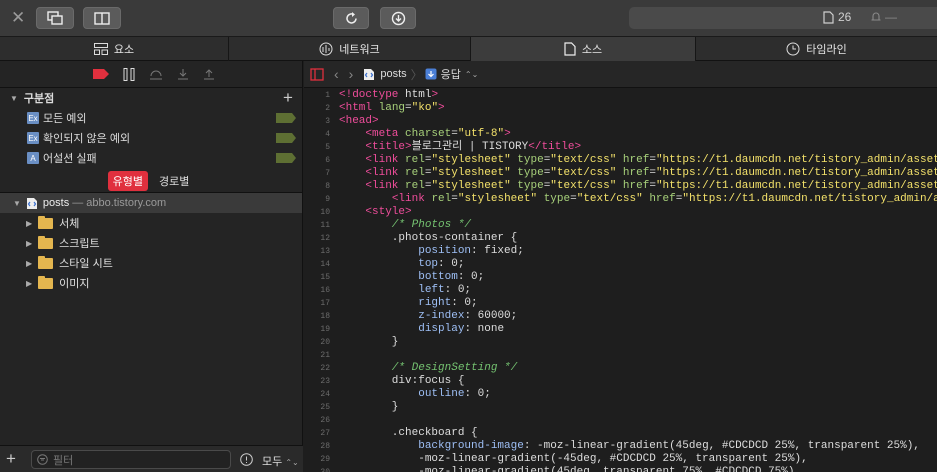 The width and height of the screenshot is (937, 472). Describe the element at coordinates (317, 264) in the screenshot. I see `line-number: 14` at that location.